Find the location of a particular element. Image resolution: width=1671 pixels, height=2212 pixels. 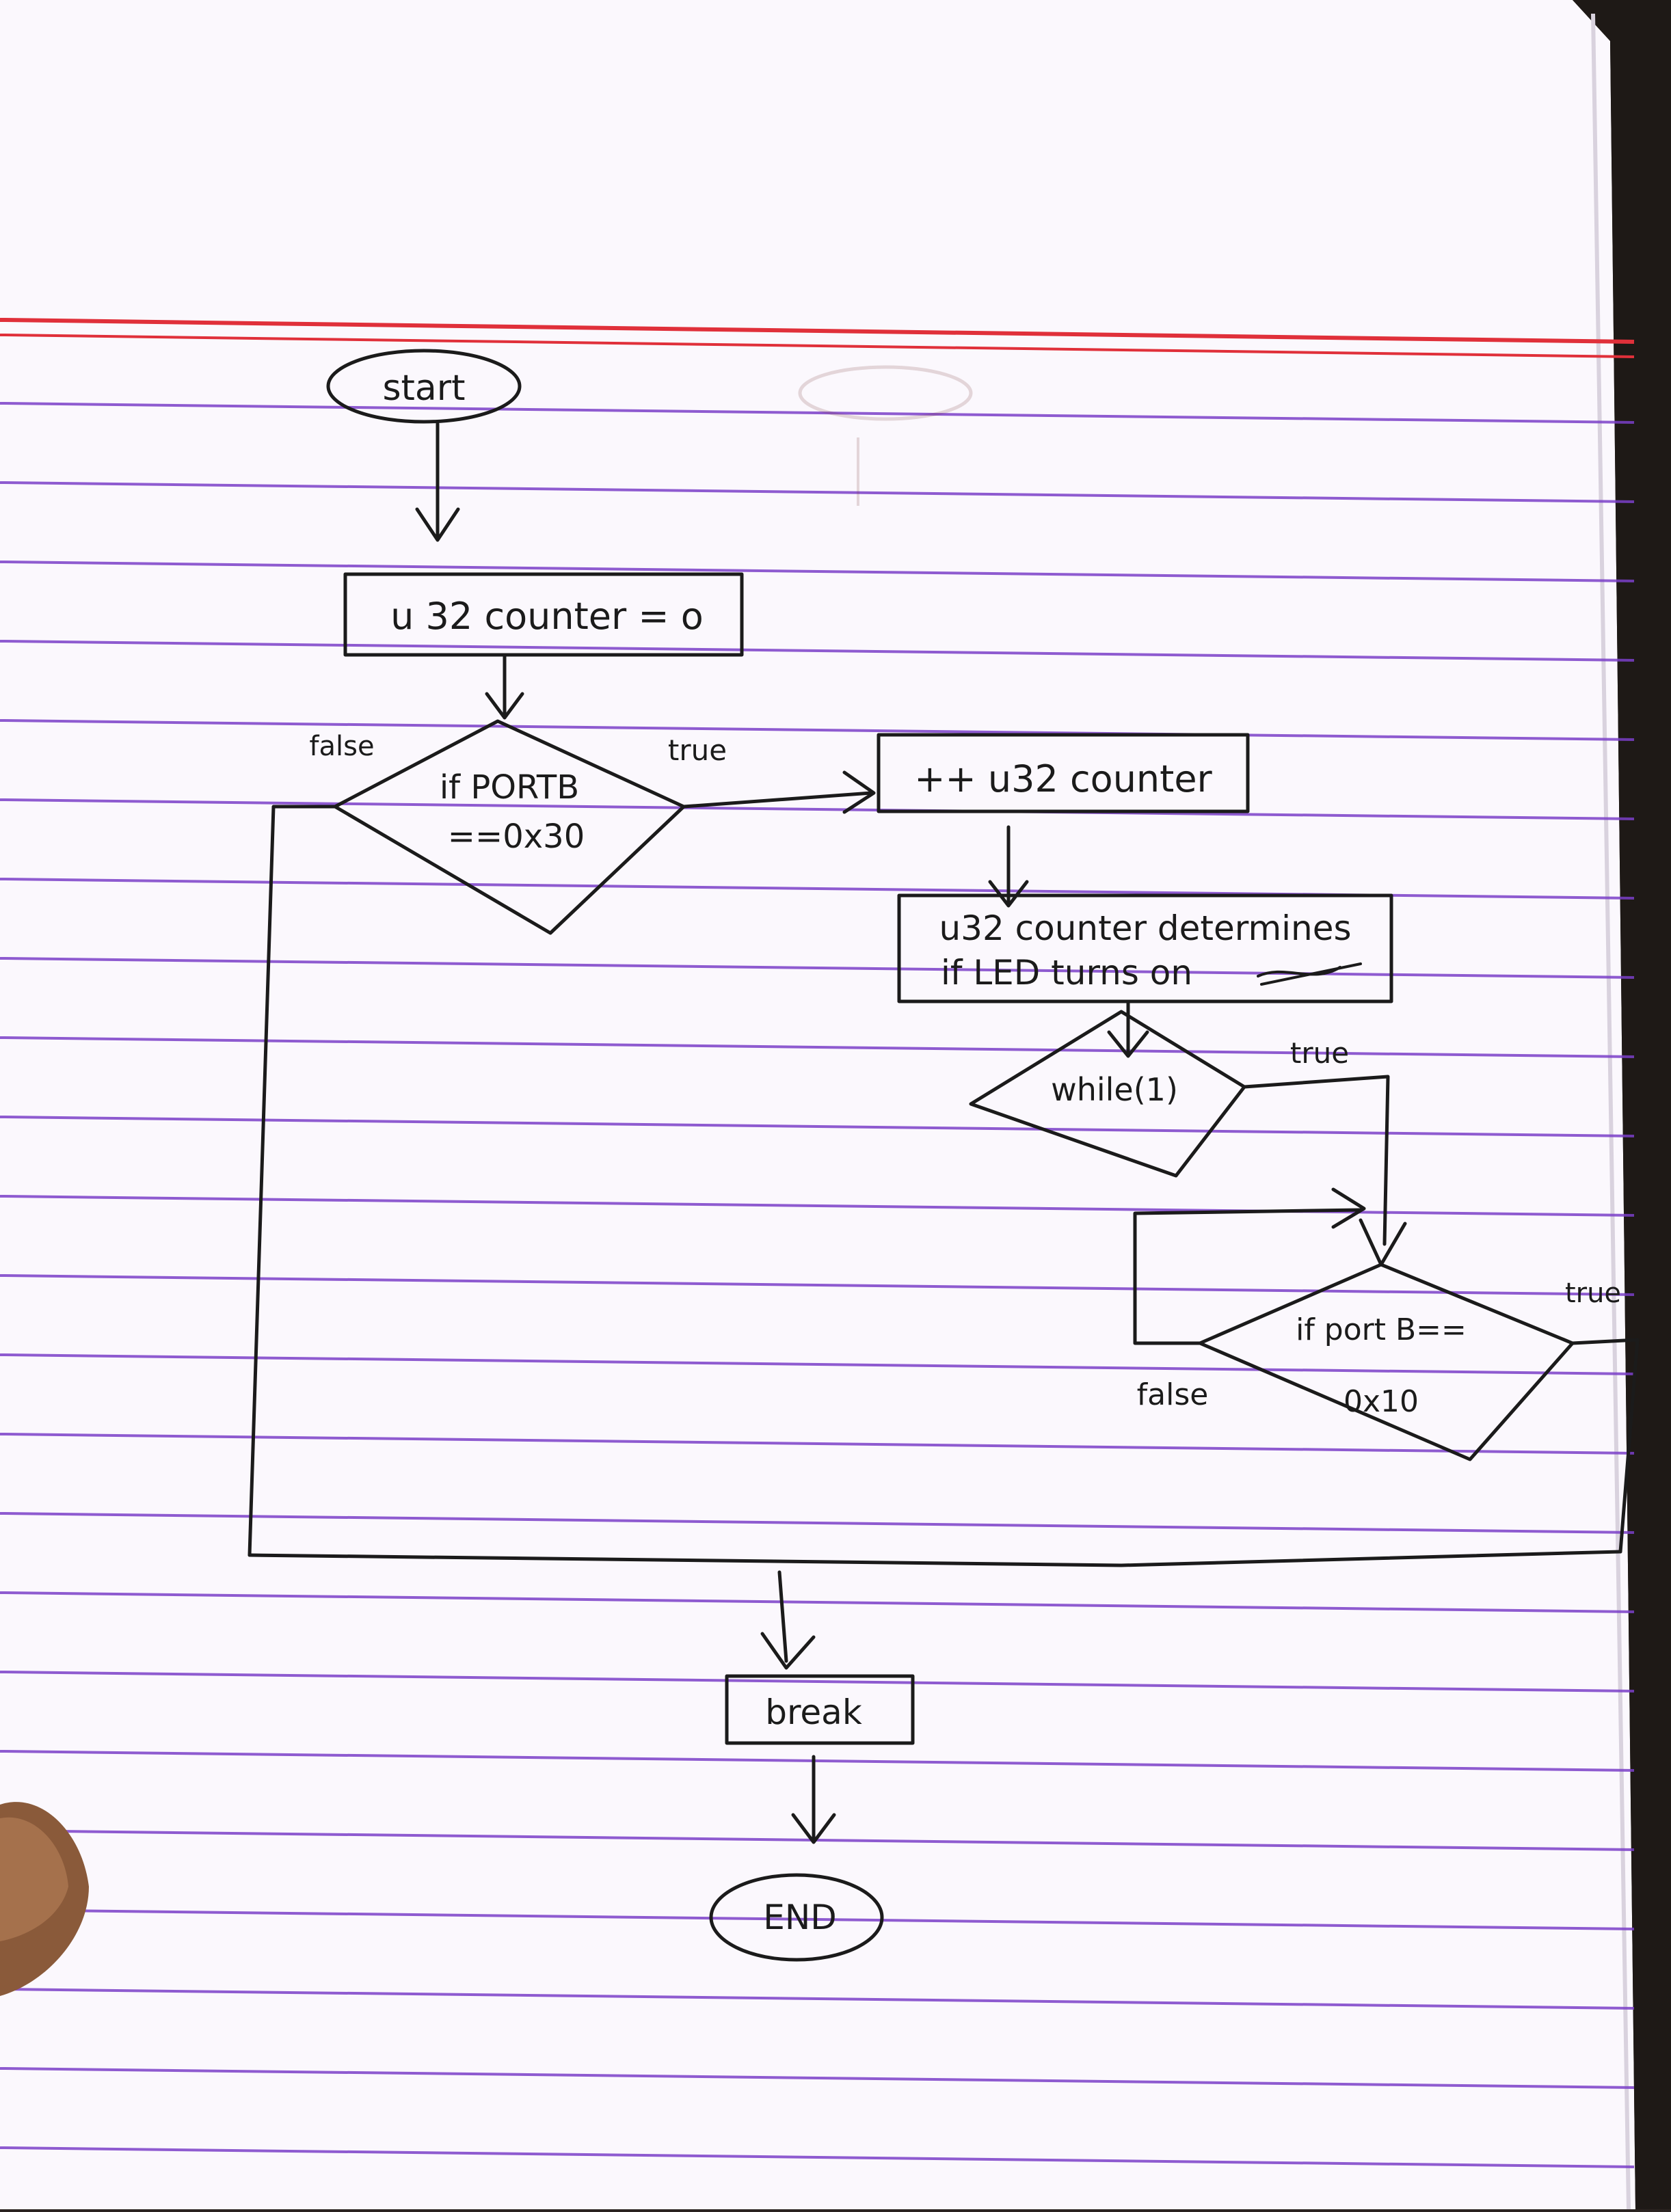

decision2-line2: 0x10 is located at coordinates (1381, 1401).